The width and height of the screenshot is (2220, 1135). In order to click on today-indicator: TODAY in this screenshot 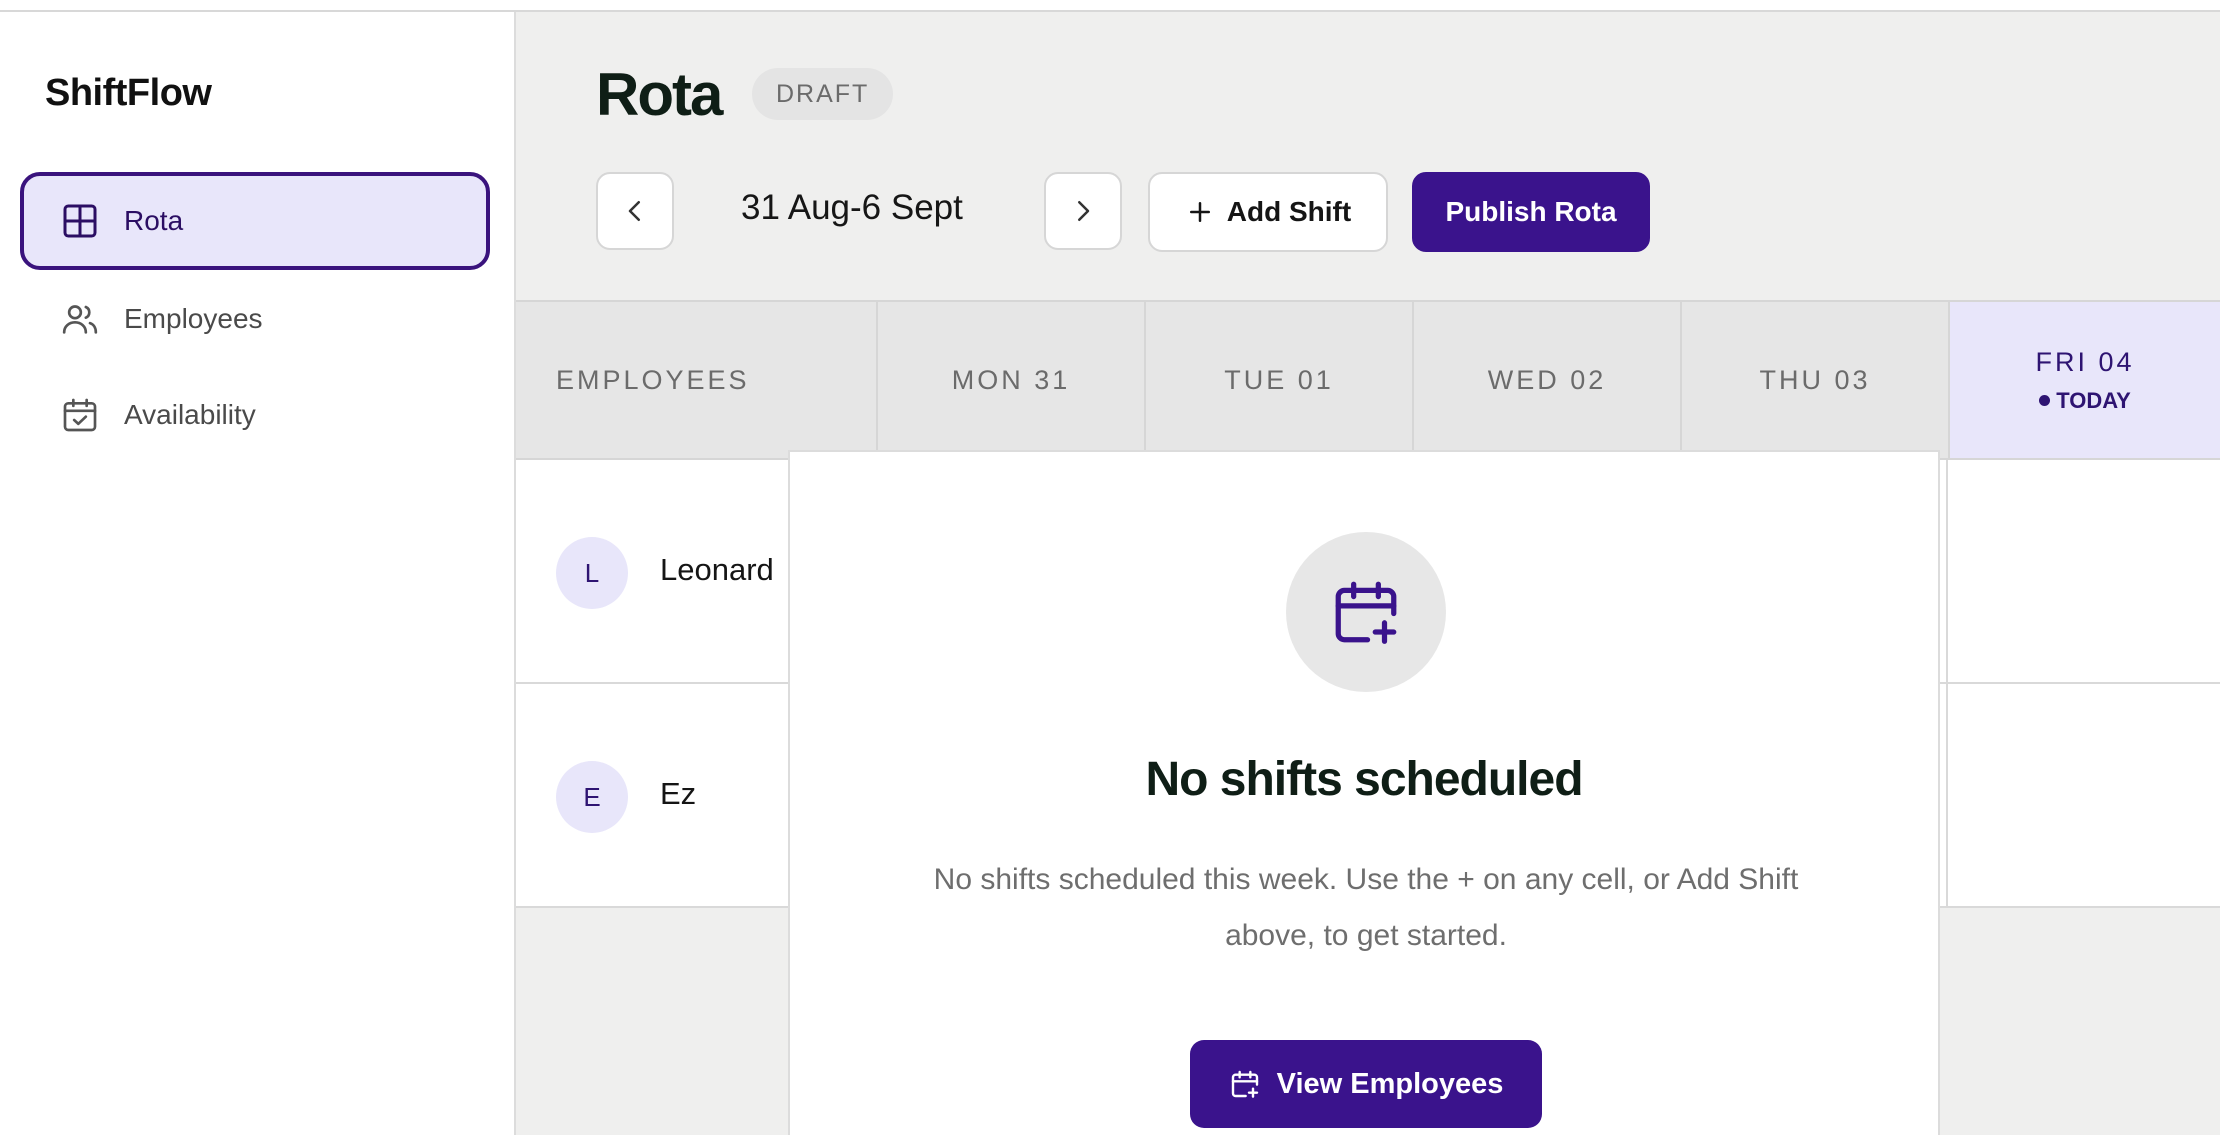, I will do `click(2085, 401)`.